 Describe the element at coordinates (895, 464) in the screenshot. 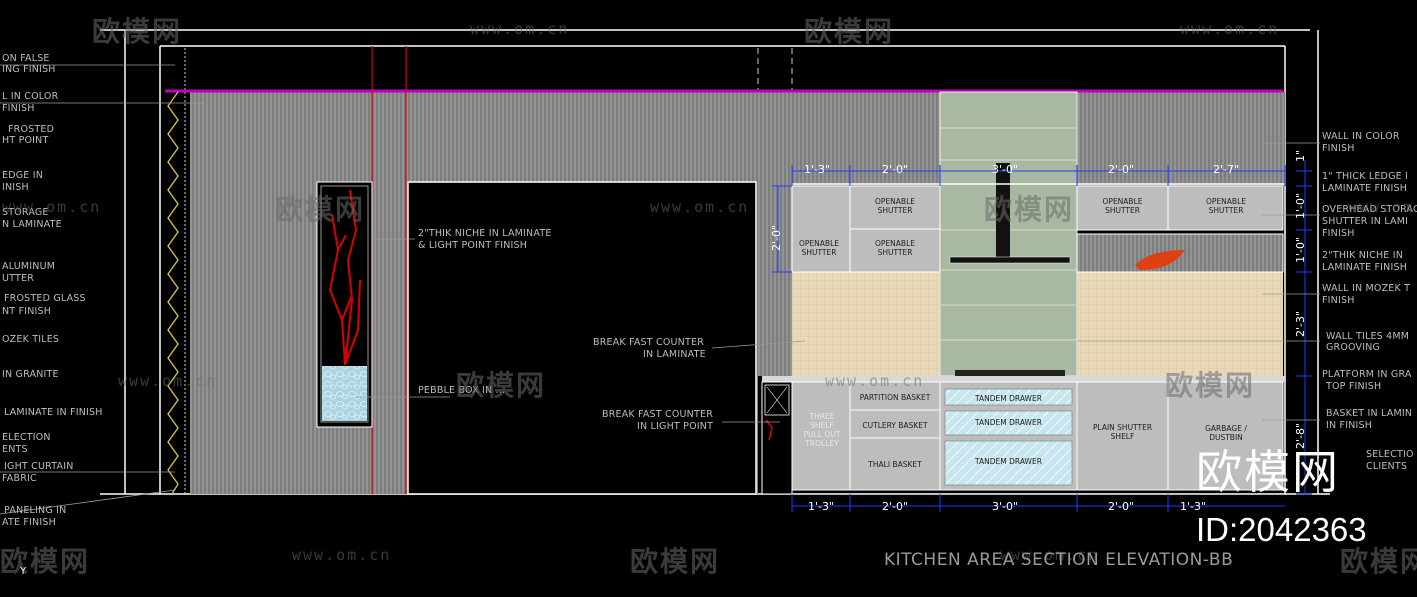

I see `cabinet-label: THALI BASKET` at that location.